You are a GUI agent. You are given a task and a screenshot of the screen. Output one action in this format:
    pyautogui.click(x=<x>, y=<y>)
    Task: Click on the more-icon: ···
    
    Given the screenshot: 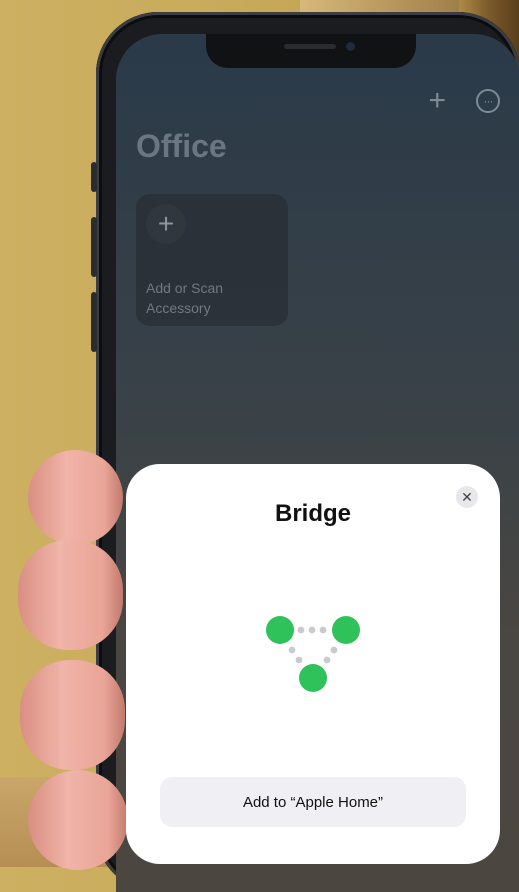 What is the action you would take?
    pyautogui.click(x=488, y=101)
    